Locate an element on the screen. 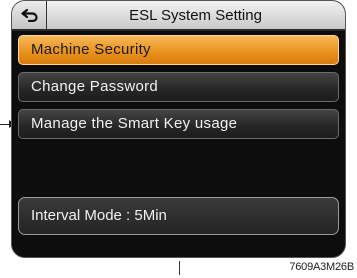  back-arrow-icon is located at coordinates (29, 15).